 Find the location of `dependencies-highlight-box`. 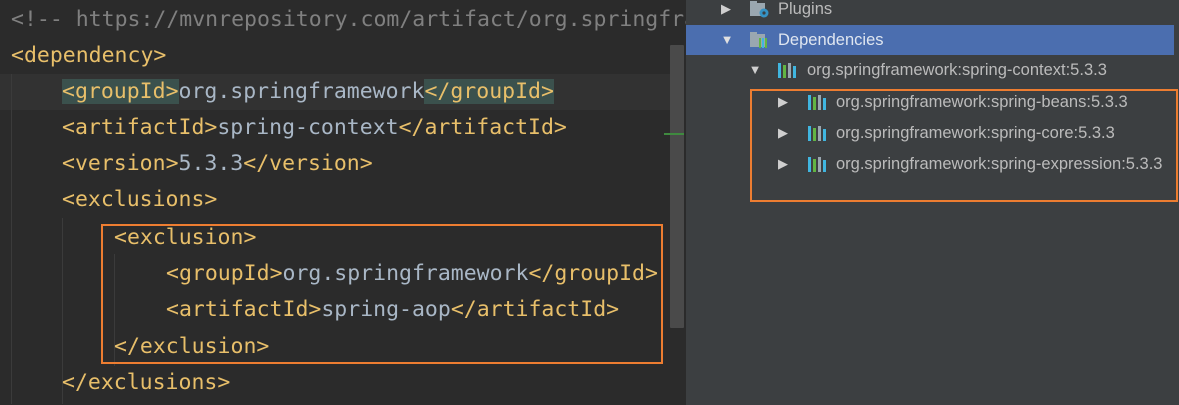

dependencies-highlight-box is located at coordinates (964, 145).